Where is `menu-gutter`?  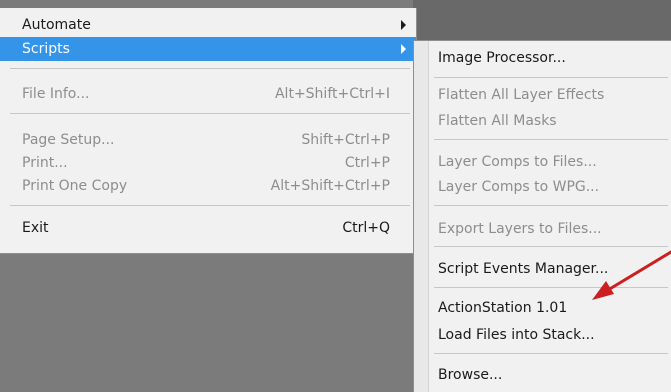 menu-gutter is located at coordinates (421, 216).